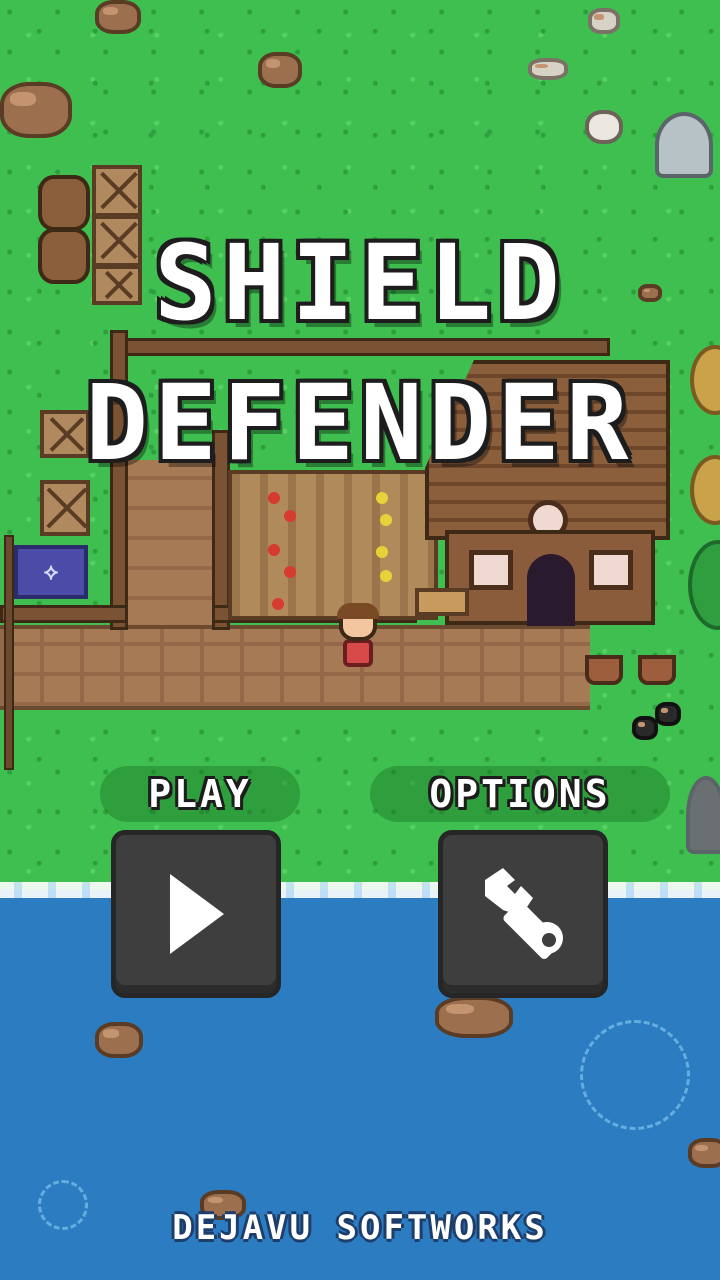 The width and height of the screenshot is (720, 1280). I want to click on hero-hair, so click(358, 611).